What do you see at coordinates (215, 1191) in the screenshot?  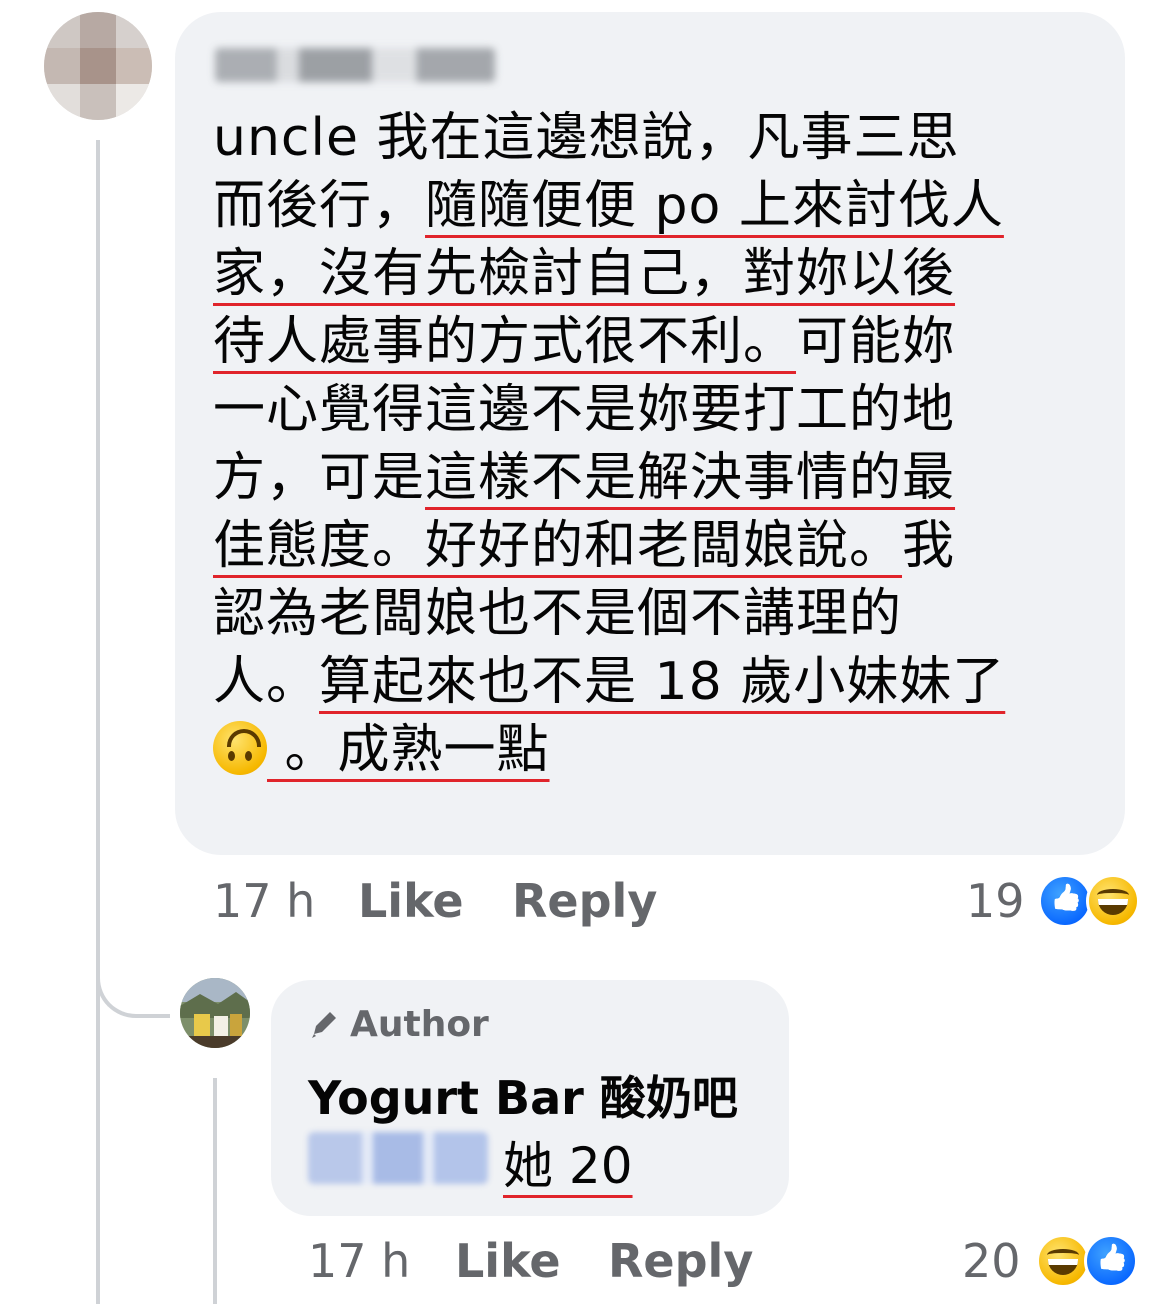 I see `thread-line-reply` at bounding box center [215, 1191].